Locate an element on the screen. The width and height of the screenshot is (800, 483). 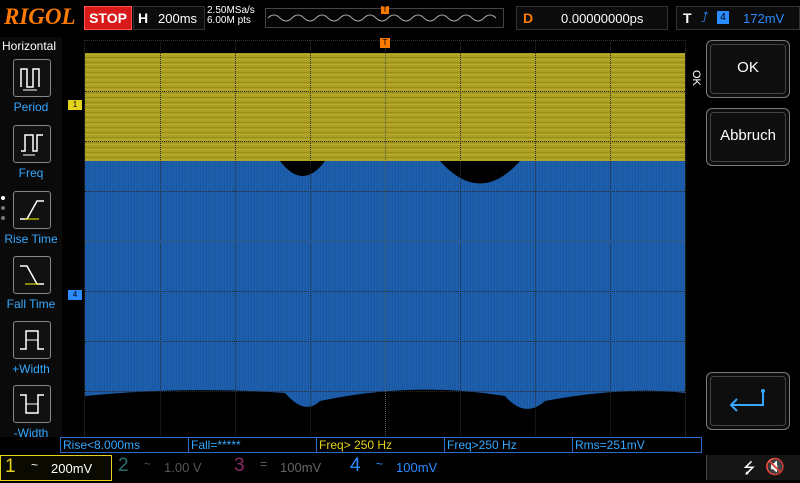
menu-item-label: +Width is located at coordinates (31, 369).